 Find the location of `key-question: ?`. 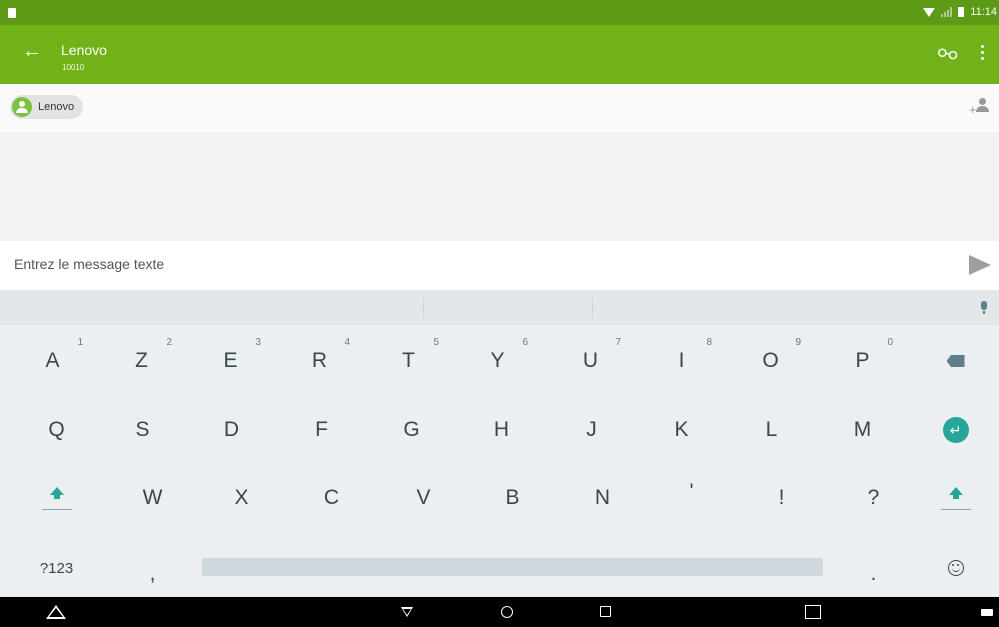

key-question: ? is located at coordinates (873, 498).